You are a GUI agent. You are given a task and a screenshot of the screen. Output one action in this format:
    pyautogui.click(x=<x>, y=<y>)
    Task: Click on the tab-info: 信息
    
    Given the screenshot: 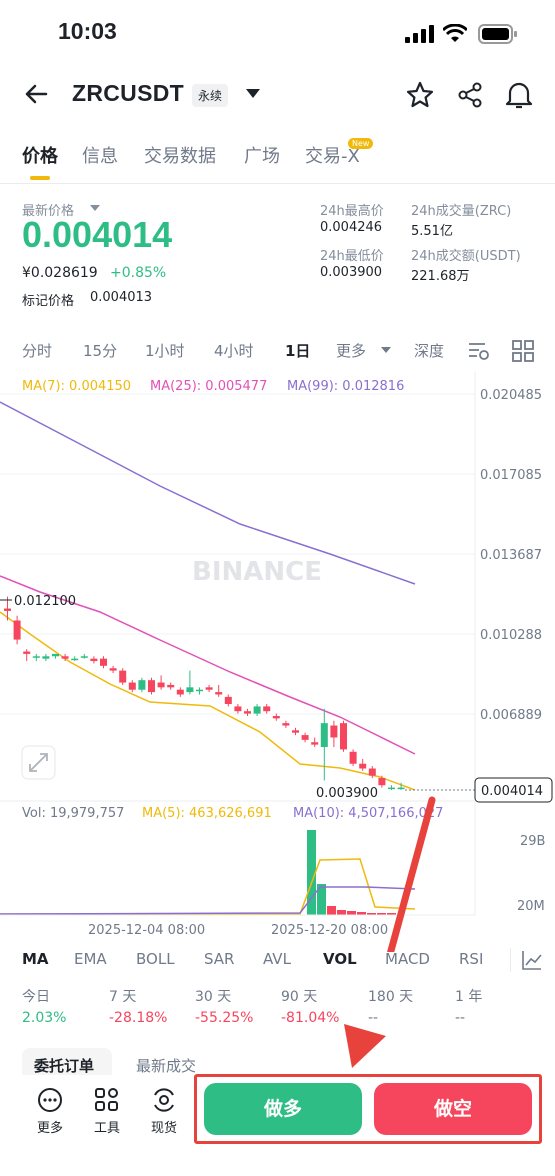 What is the action you would take?
    pyautogui.click(x=100, y=155)
    